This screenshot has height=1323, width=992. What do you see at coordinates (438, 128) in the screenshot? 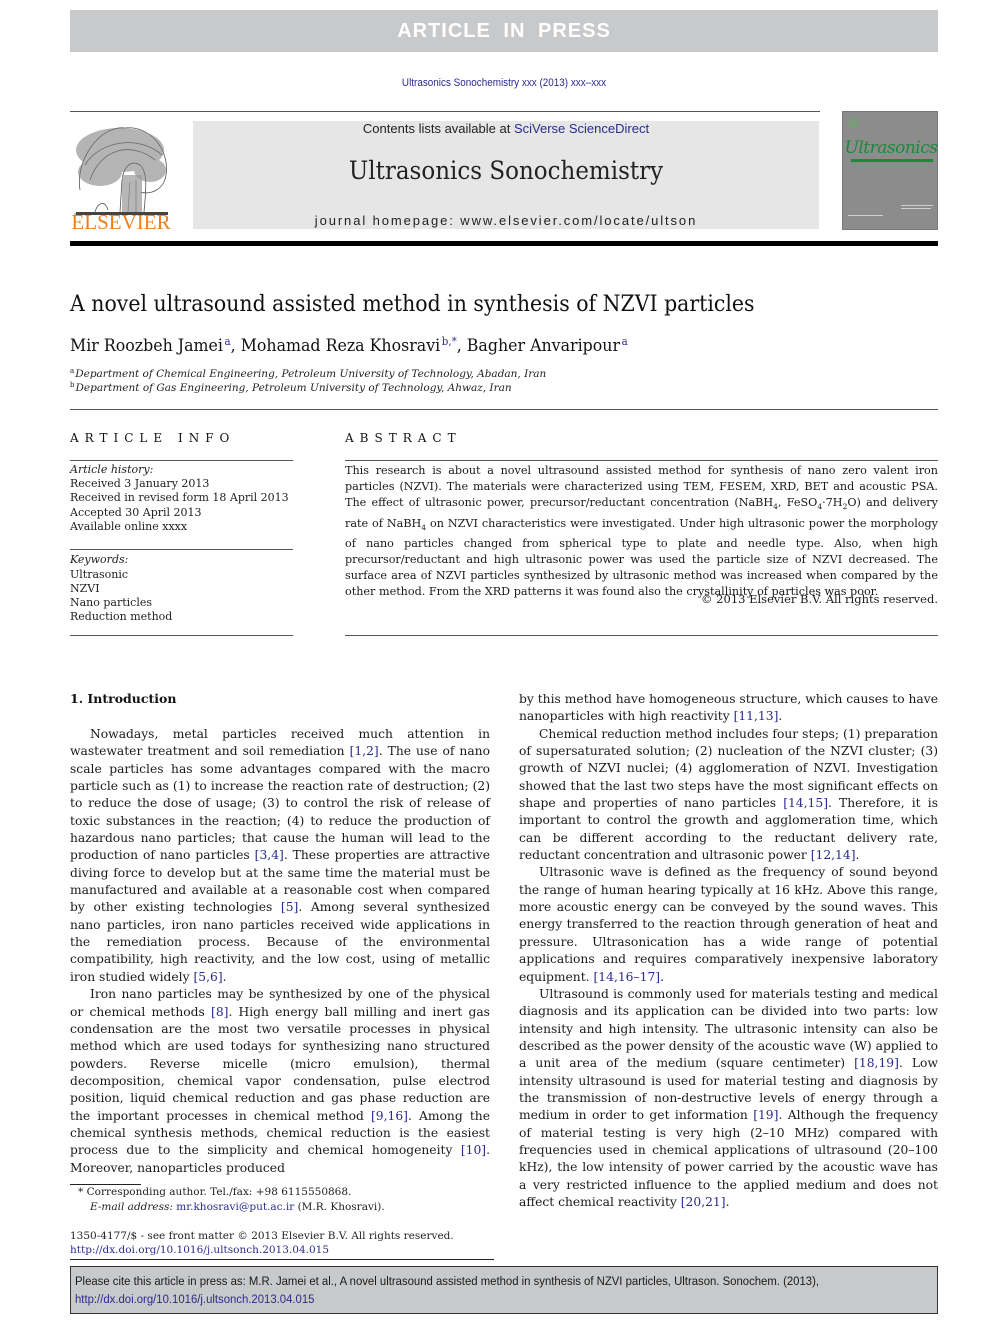
I see `contents-prefix: Contents lists available at` at bounding box center [438, 128].